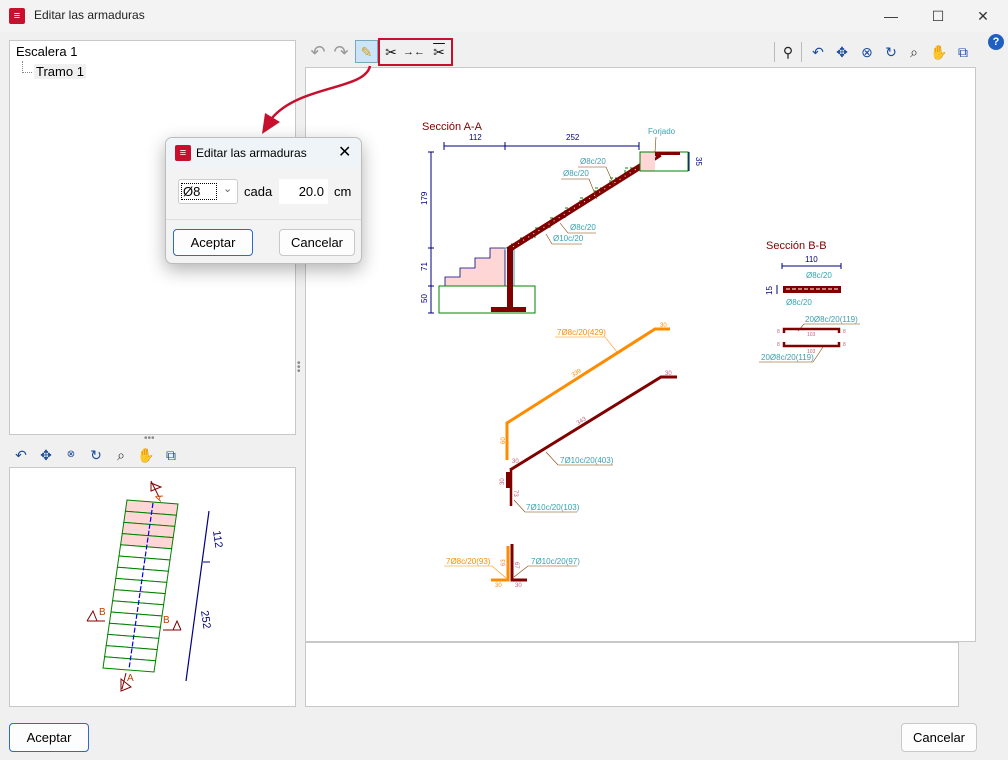 The image size is (1008, 760). Describe the element at coordinates (647, 161) in the screenshot. I see `landing-concrete` at that location.